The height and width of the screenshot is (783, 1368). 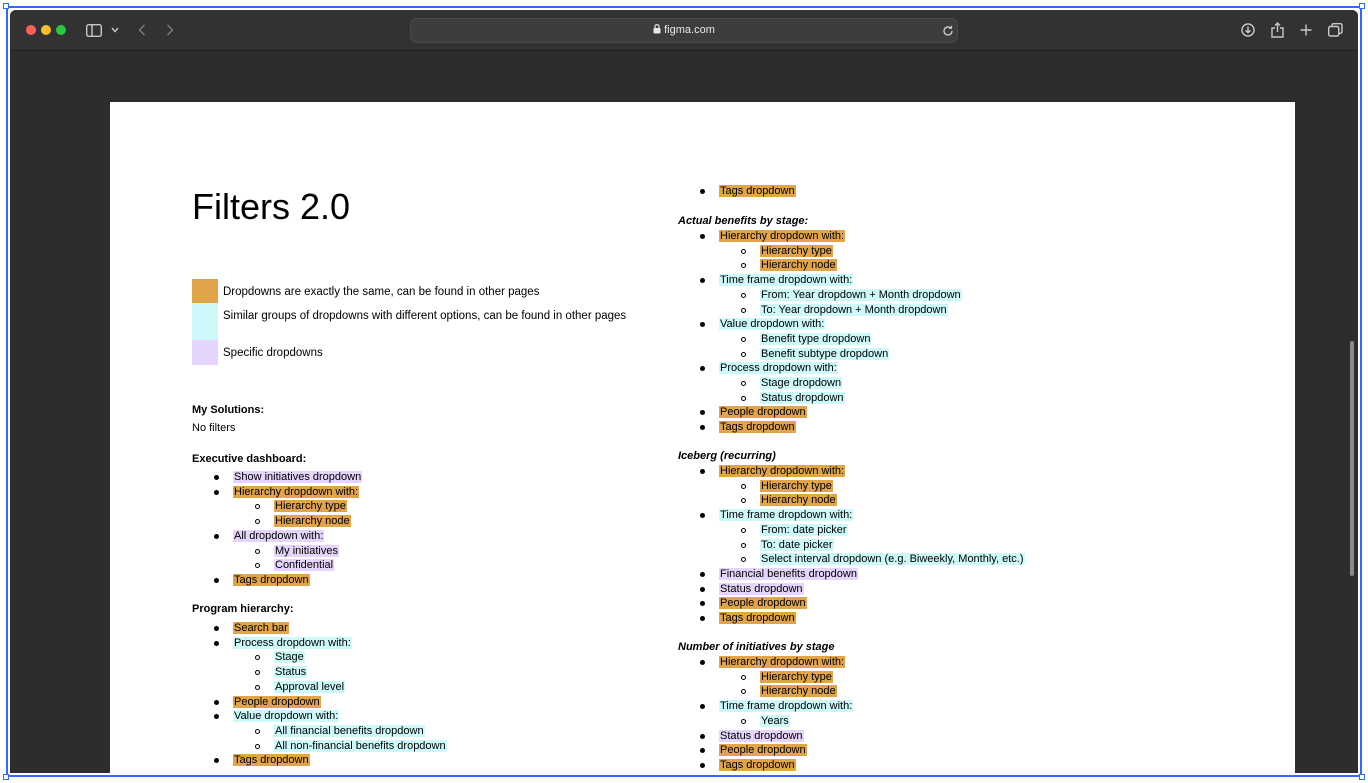 I want to click on forward-icon, so click(x=170, y=30).